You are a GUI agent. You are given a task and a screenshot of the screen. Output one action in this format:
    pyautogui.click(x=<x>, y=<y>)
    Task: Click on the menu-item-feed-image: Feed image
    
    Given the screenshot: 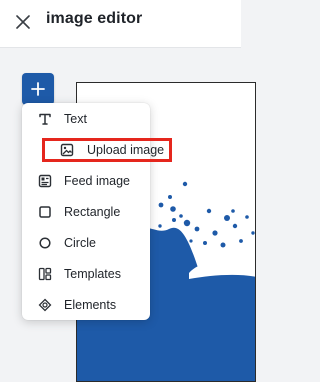 What is the action you would take?
    pyautogui.click(x=86, y=180)
    